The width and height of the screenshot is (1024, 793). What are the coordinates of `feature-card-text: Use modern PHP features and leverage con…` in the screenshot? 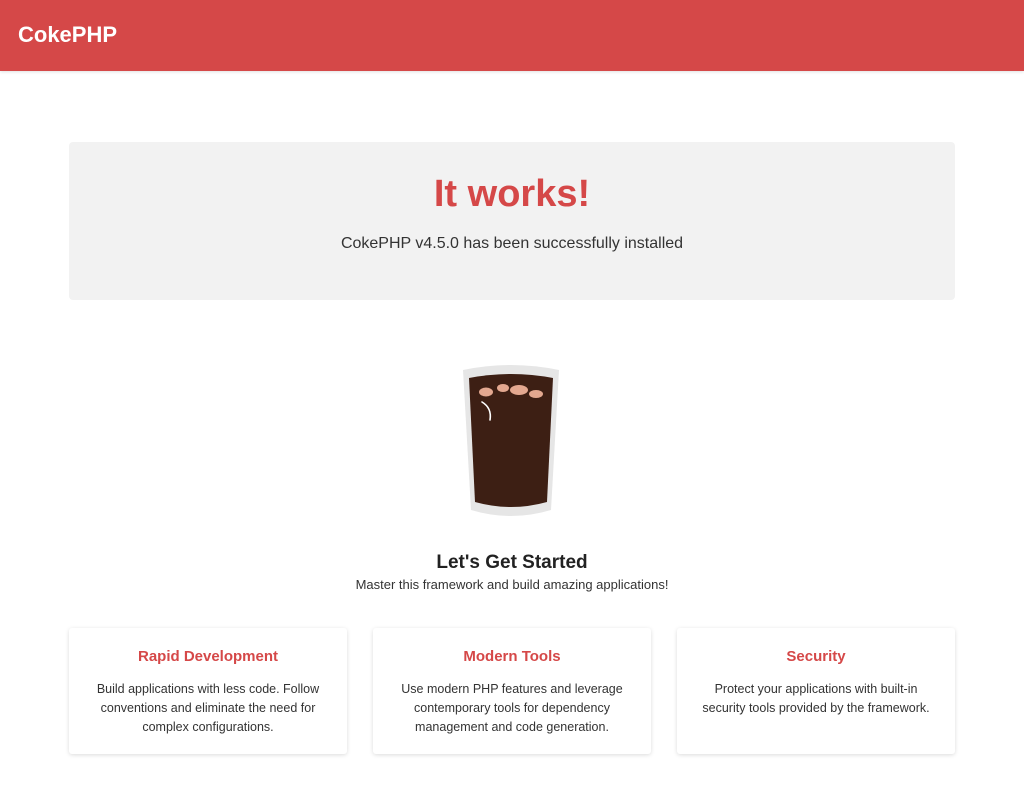 It's located at (512, 708).